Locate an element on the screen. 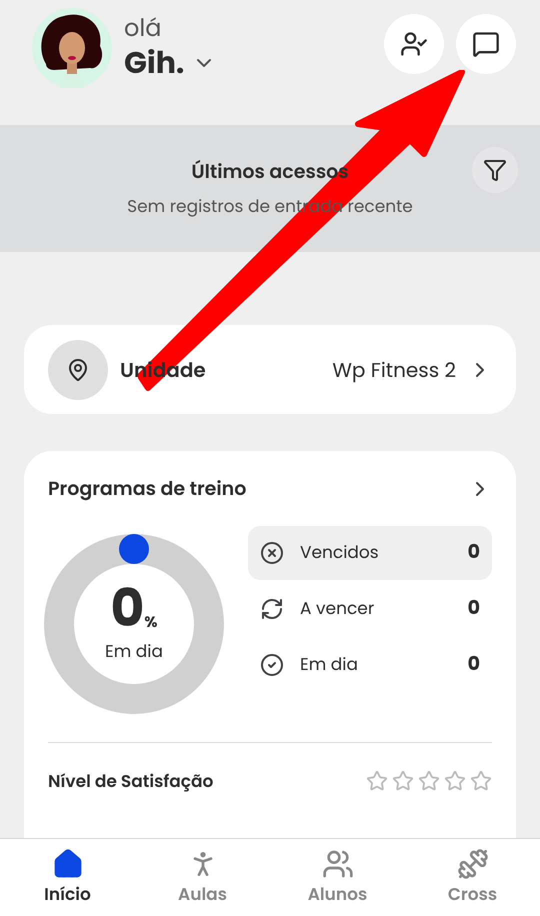 The image size is (540, 916). chat-icon is located at coordinates (486, 44).